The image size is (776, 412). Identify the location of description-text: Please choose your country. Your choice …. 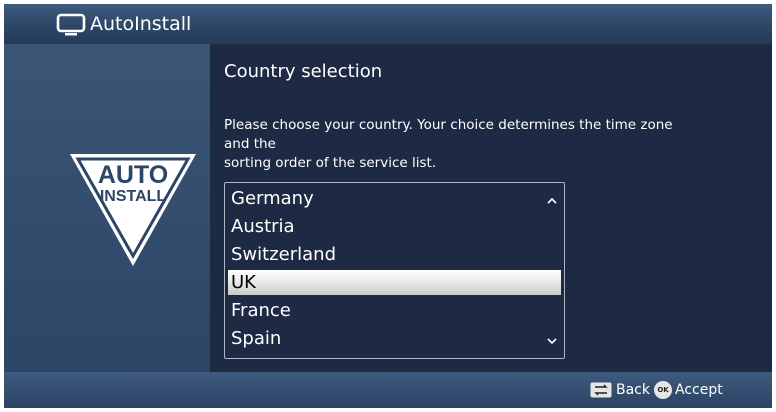
(459, 144).